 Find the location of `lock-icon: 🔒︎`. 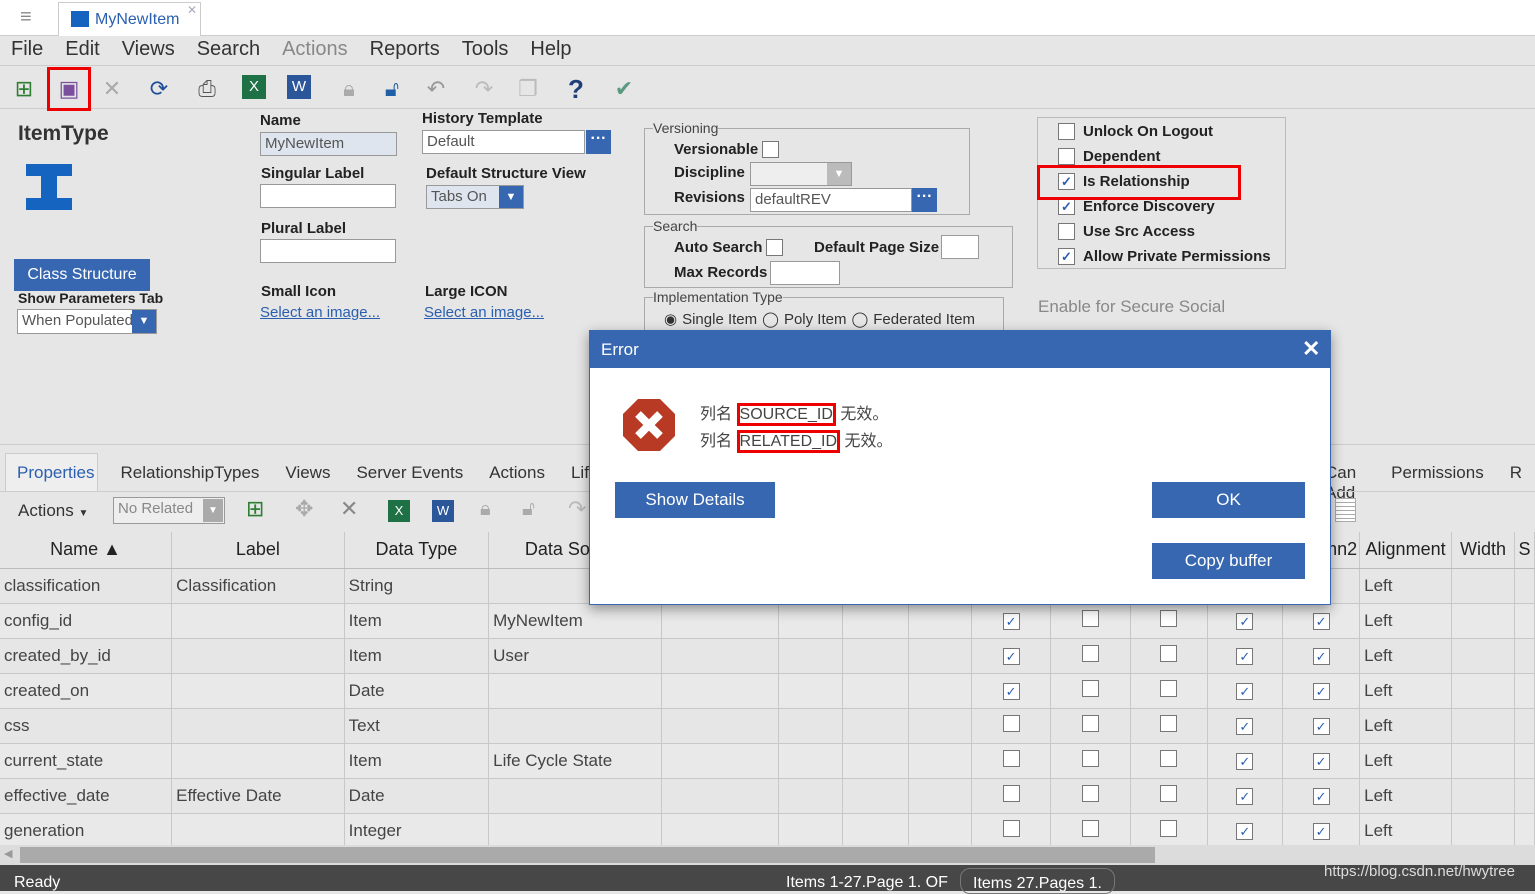

lock-icon: 🔒︎ is located at coordinates (349, 89).